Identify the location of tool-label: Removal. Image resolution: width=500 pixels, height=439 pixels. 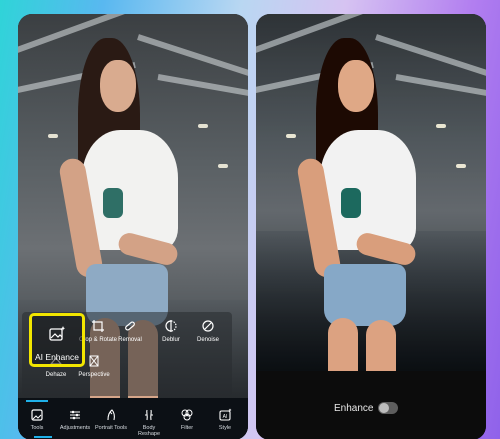
(130, 340).